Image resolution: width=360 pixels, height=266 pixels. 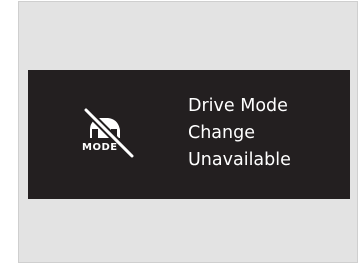 What do you see at coordinates (222, 133) in the screenshot?
I see `message-line-2: Change` at bounding box center [222, 133].